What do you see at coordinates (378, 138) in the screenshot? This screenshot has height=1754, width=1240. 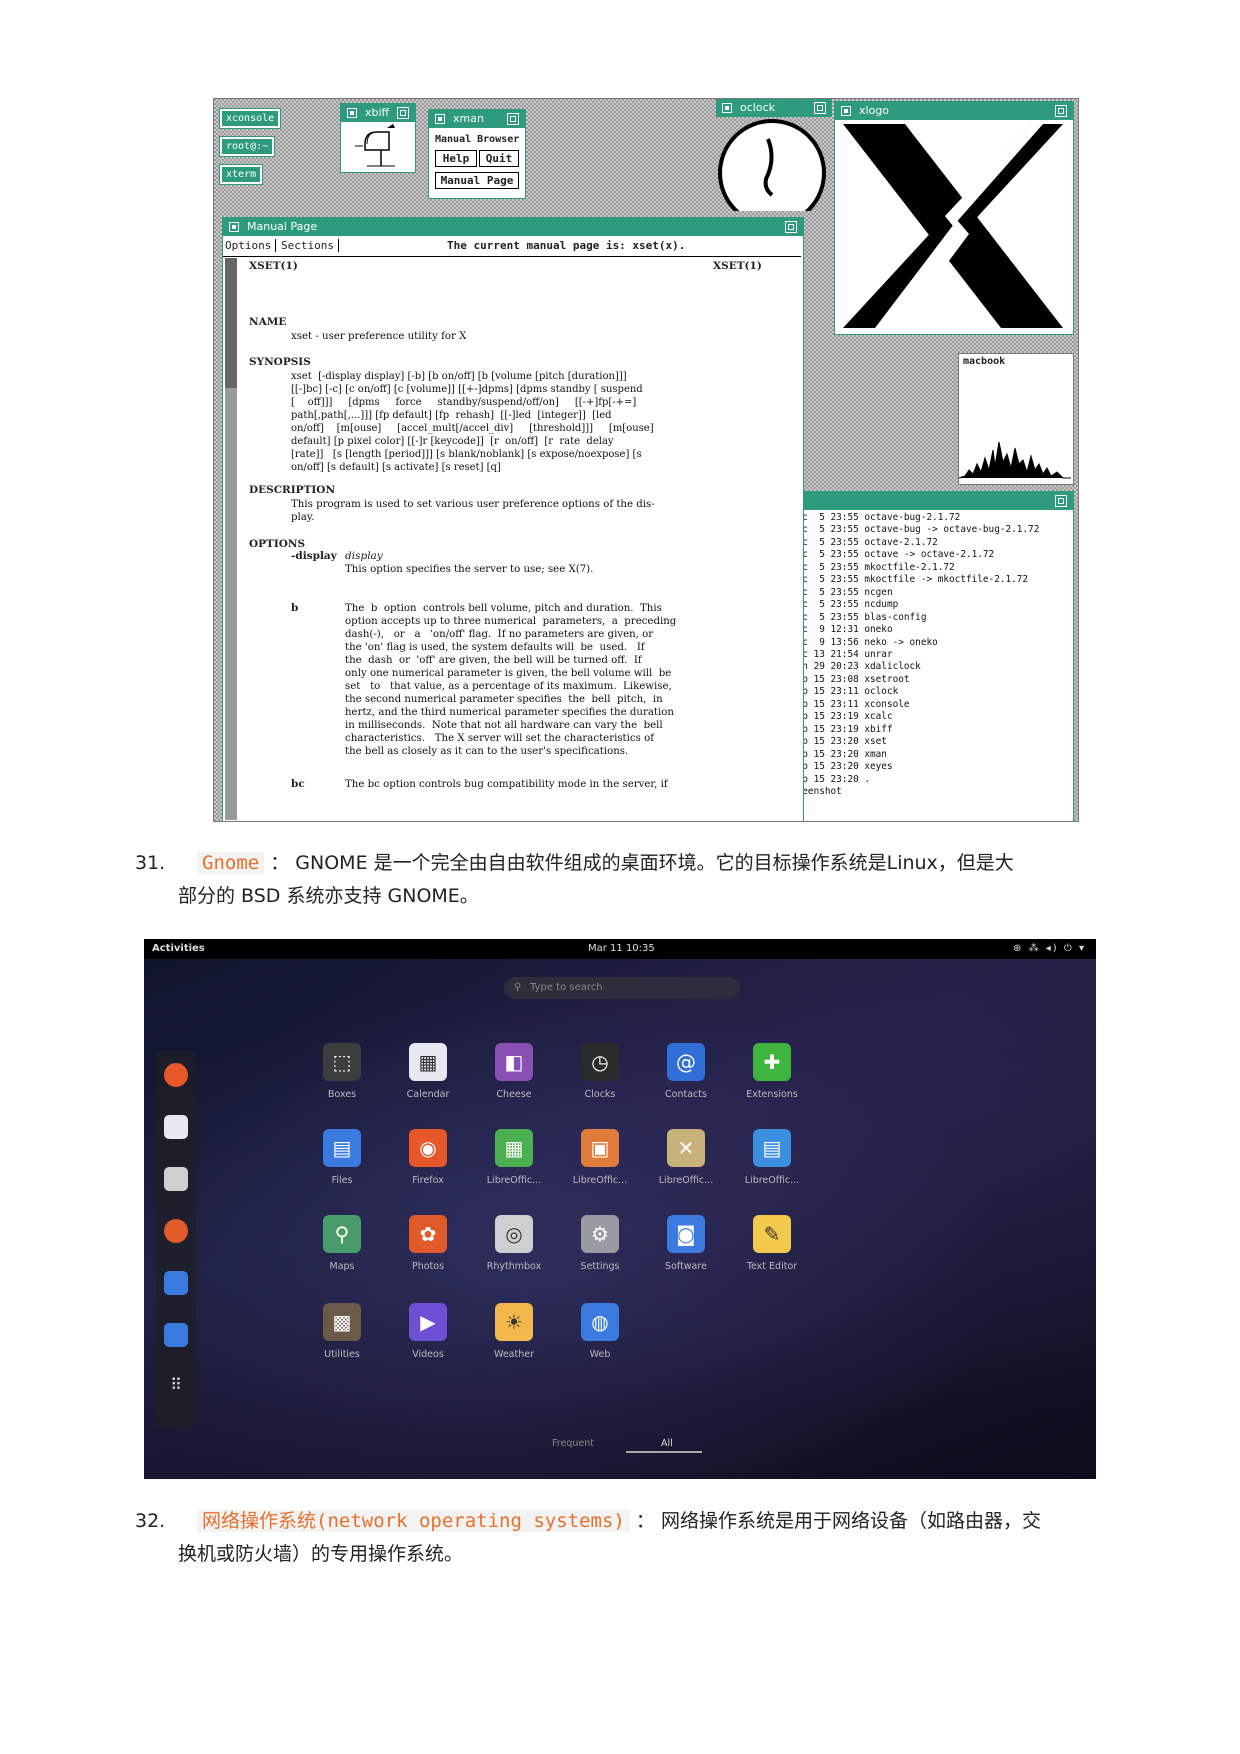 I see `xbiff-window: xbiff` at bounding box center [378, 138].